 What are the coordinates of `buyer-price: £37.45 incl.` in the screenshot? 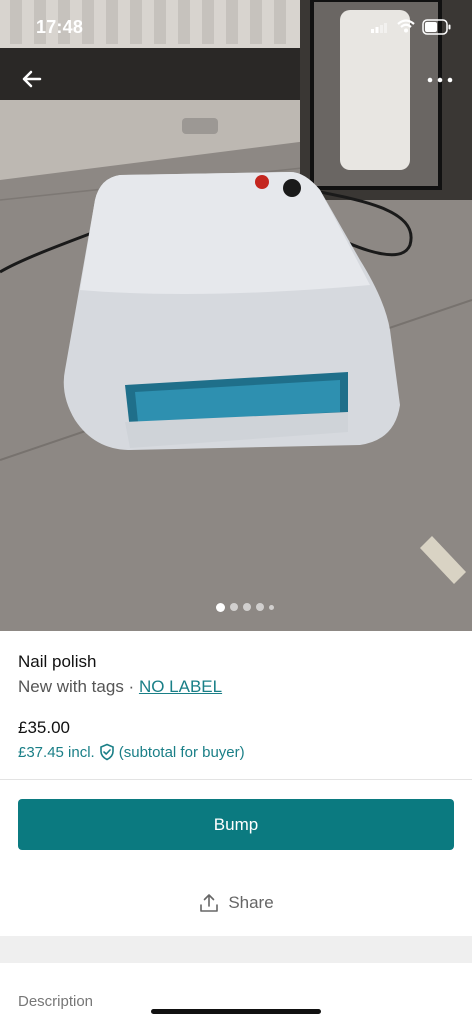 It's located at (56, 752).